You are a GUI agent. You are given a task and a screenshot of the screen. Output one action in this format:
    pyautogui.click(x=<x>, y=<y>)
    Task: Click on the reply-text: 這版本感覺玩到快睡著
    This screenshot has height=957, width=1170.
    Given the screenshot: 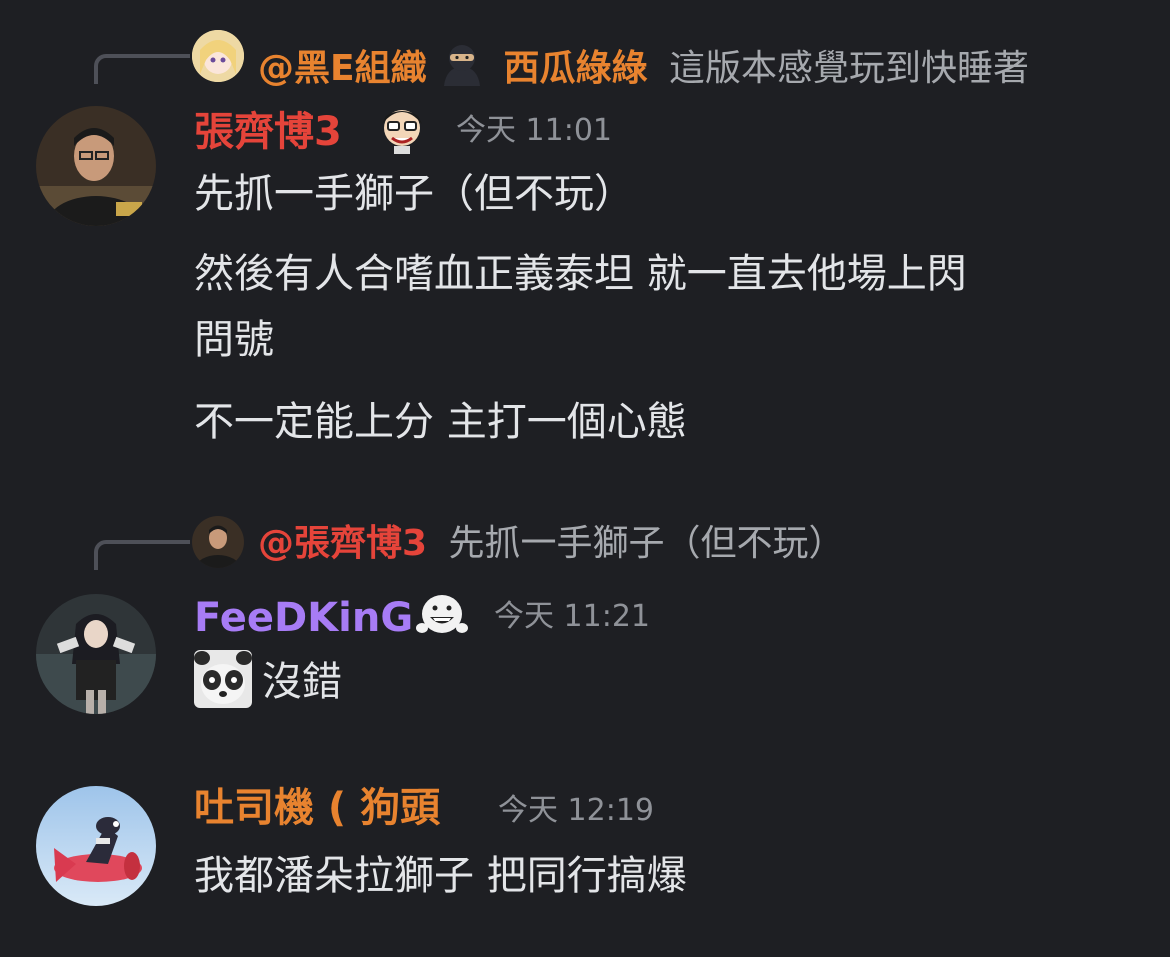 What is the action you would take?
    pyautogui.click(x=848, y=68)
    